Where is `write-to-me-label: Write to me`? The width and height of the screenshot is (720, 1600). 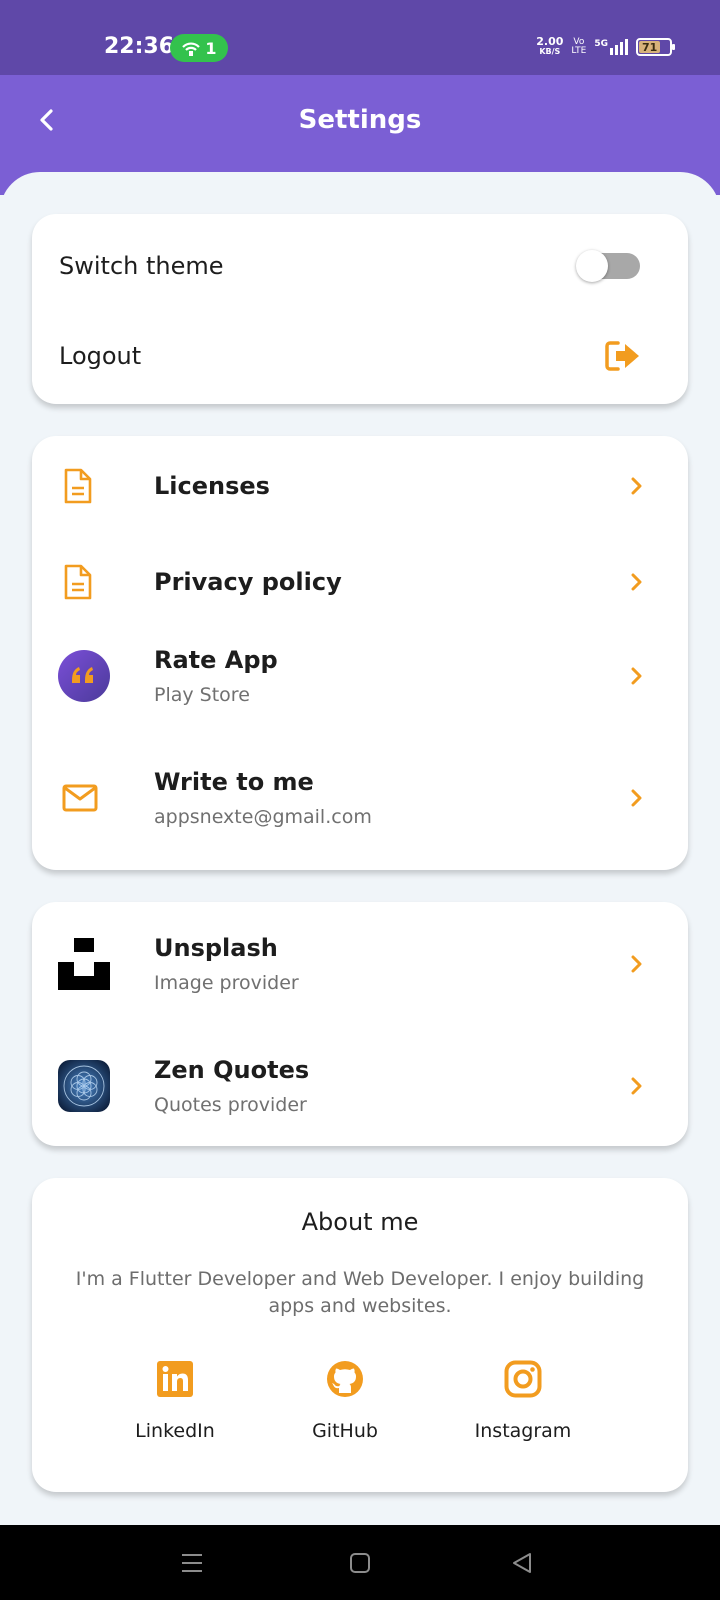
write-to-me-label: Write to me is located at coordinates (234, 782).